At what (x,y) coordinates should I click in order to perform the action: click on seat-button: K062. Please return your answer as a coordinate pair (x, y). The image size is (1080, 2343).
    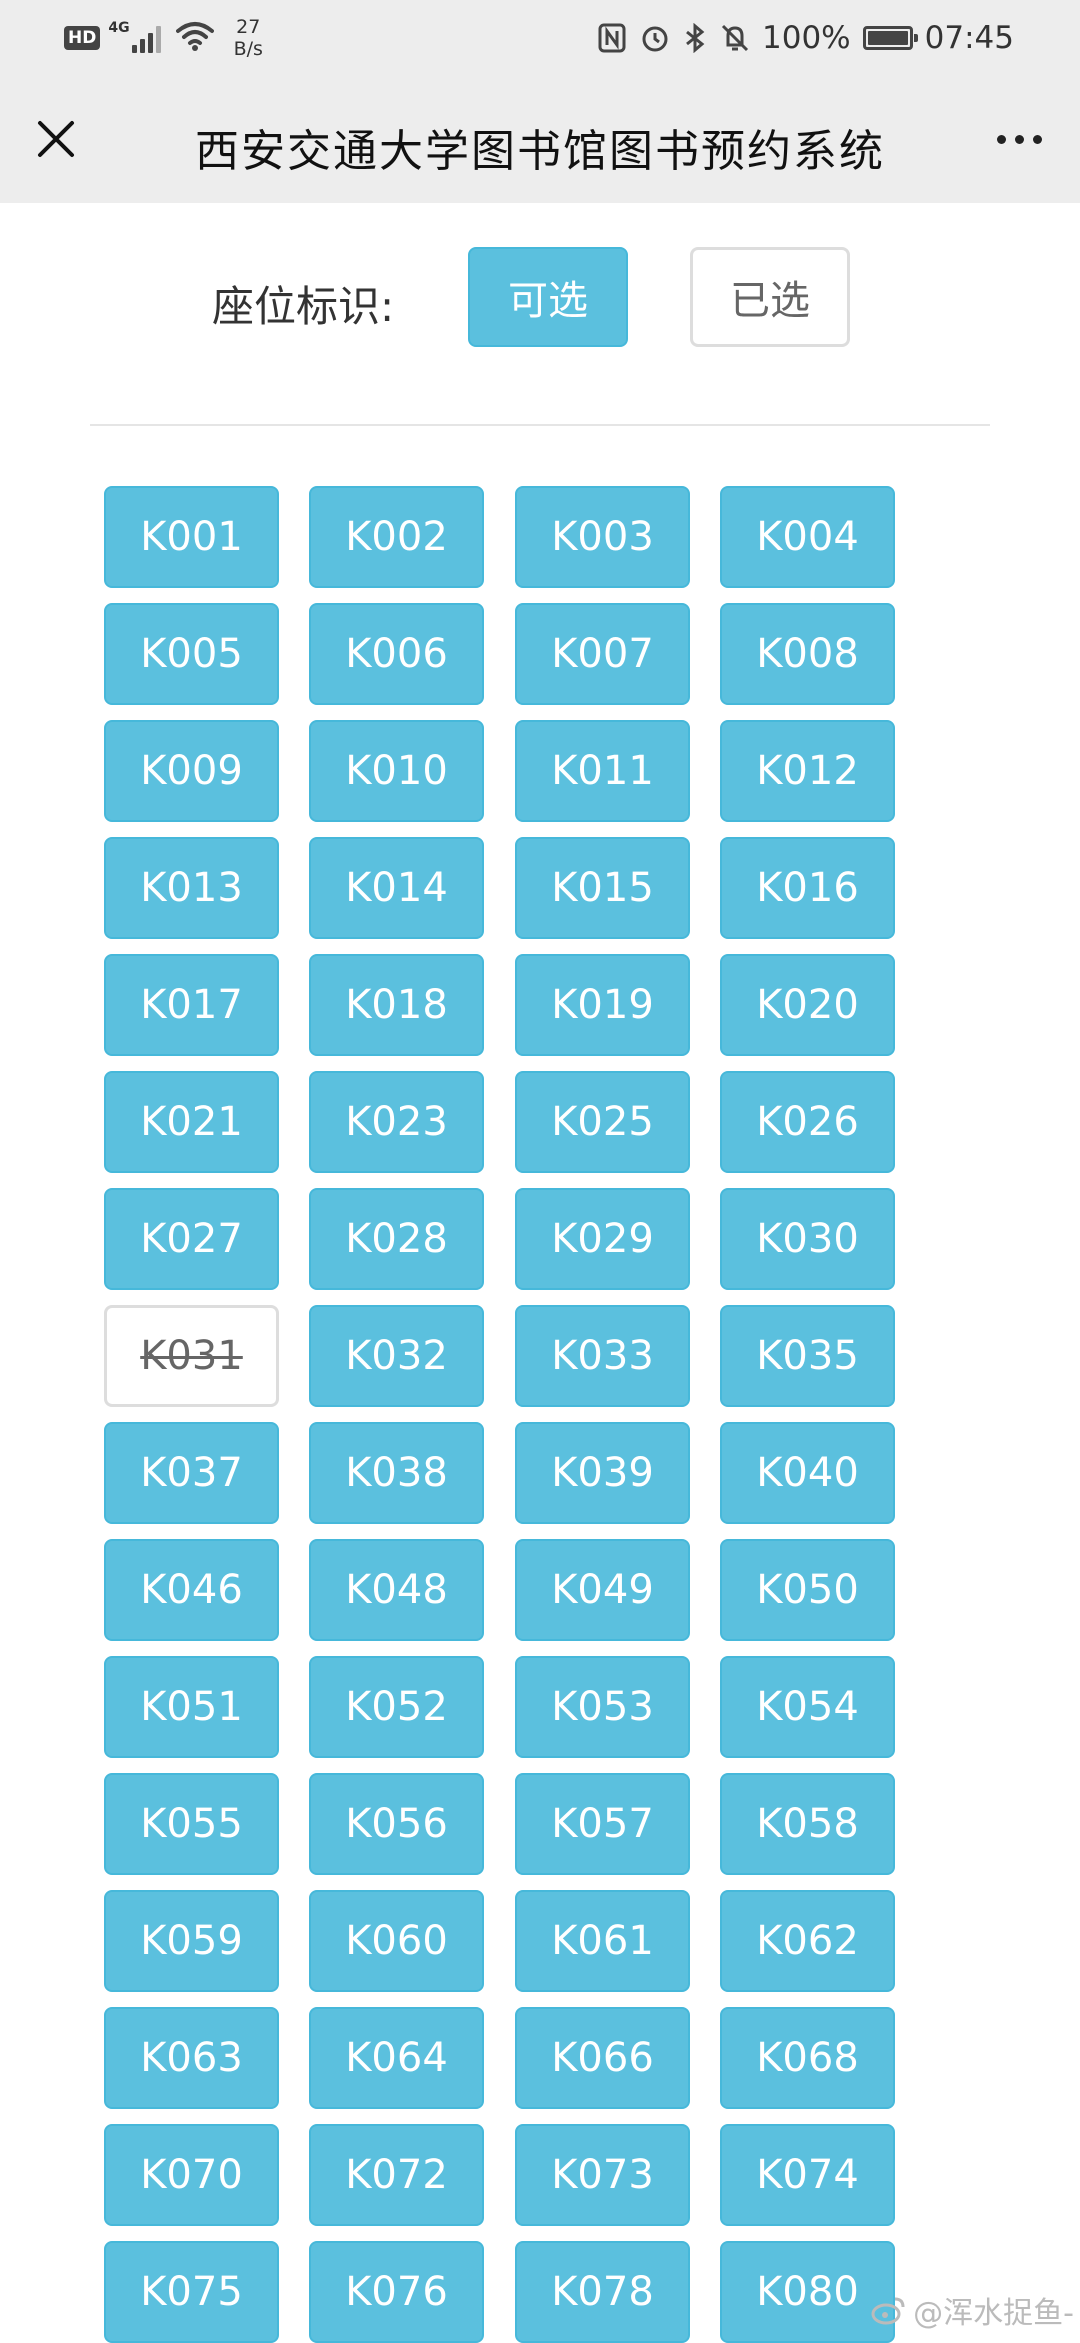
    Looking at the image, I should click on (807, 1941).